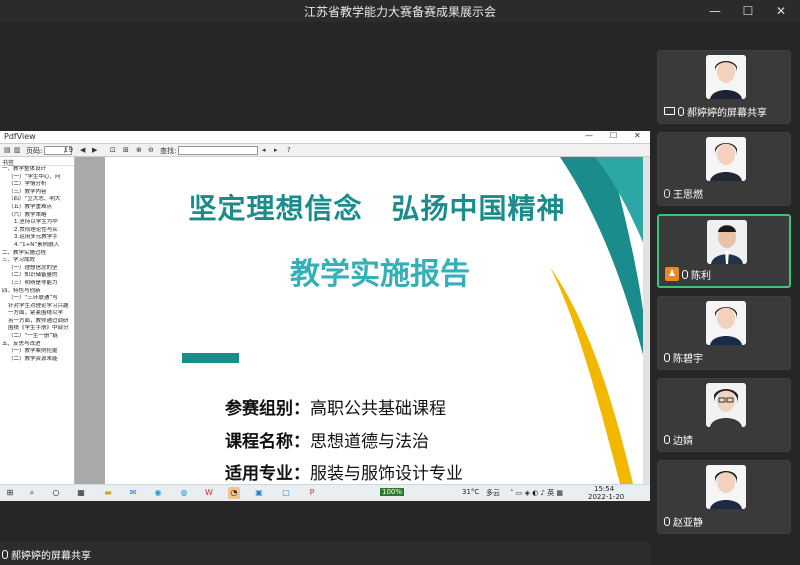 This screenshot has height=565, width=800. I want to click on edge-icon: ◉, so click(158, 493).